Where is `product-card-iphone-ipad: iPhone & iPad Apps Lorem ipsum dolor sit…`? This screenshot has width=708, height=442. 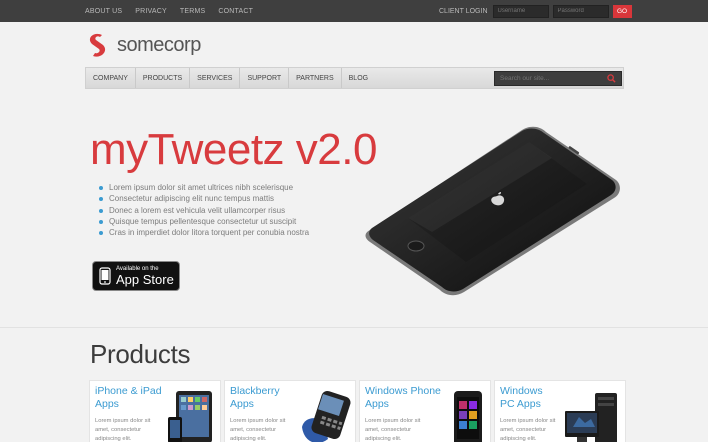 product-card-iphone-ipad: iPhone & iPad Apps Lorem ipsum dolor sit… is located at coordinates (155, 411).